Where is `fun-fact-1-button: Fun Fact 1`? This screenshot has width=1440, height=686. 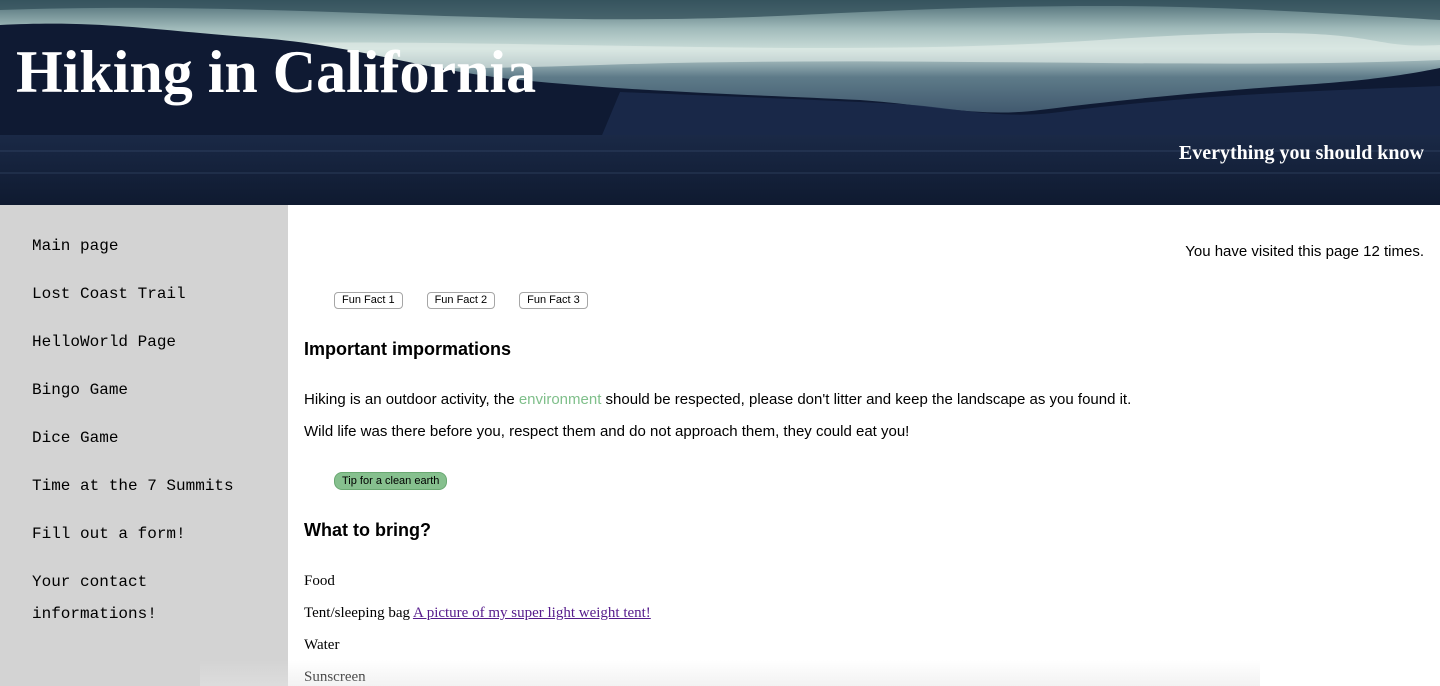 fun-fact-1-button: Fun Fact 1 is located at coordinates (368, 300).